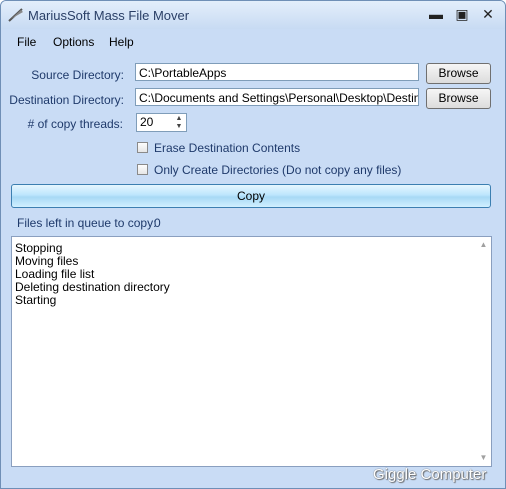 This screenshot has height=489, width=506. I want to click on menu-bar: File Options Help, so click(253, 42).